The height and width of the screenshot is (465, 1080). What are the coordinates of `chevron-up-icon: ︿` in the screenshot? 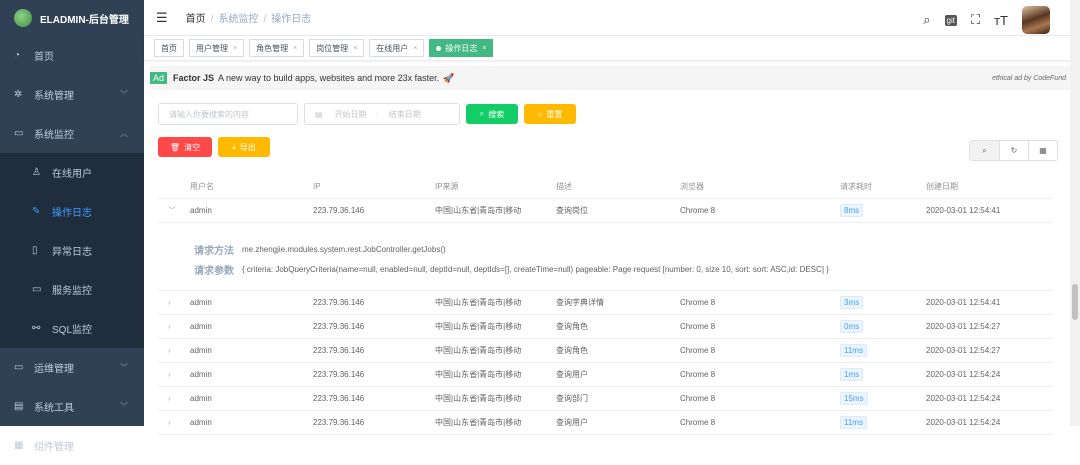 It's located at (124, 133).